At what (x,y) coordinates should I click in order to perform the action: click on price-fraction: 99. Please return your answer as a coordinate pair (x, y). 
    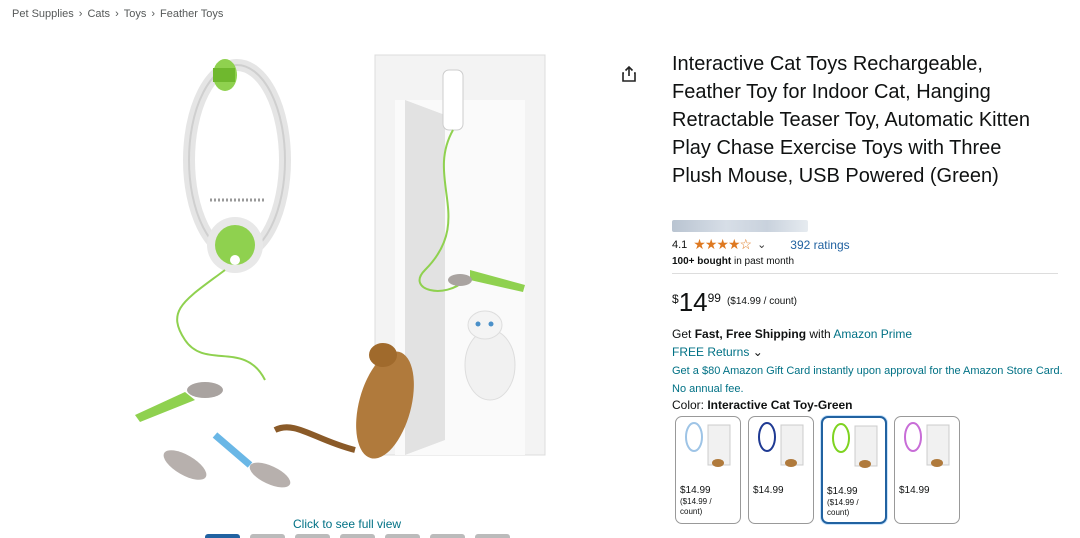
    Looking at the image, I should click on (714, 298).